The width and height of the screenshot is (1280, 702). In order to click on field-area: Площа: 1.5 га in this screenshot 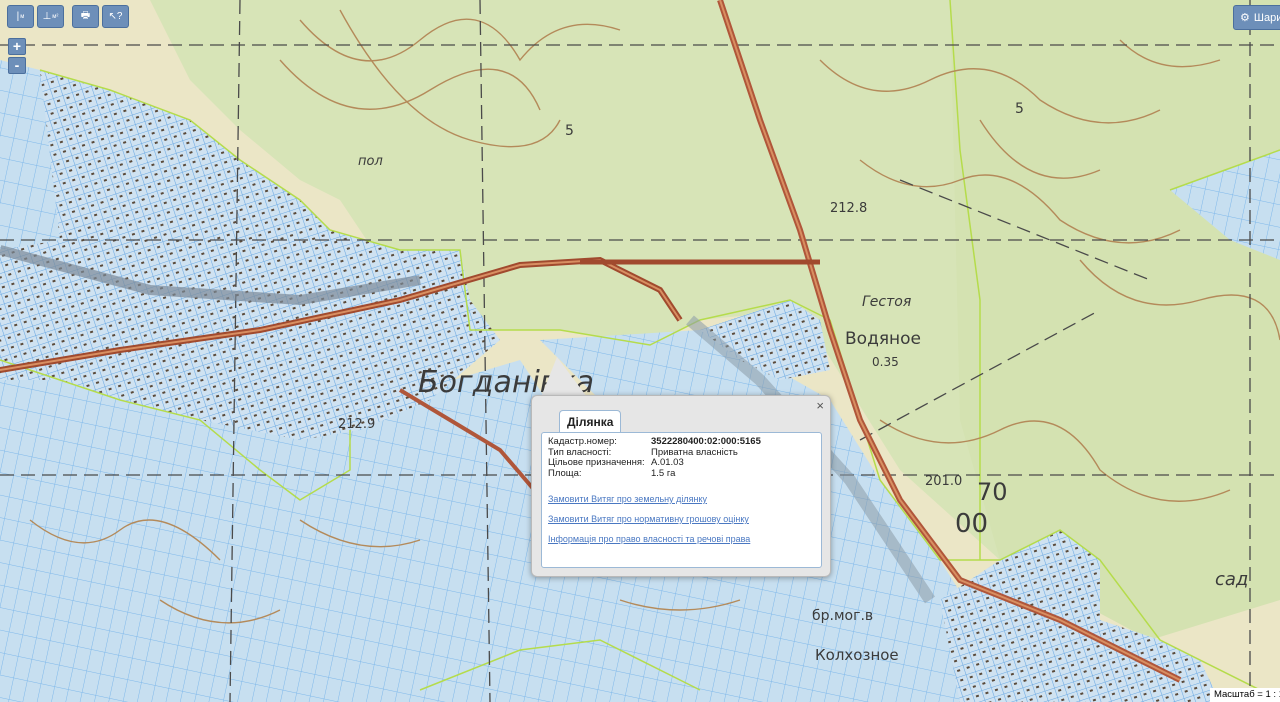, I will do `click(681, 473)`.